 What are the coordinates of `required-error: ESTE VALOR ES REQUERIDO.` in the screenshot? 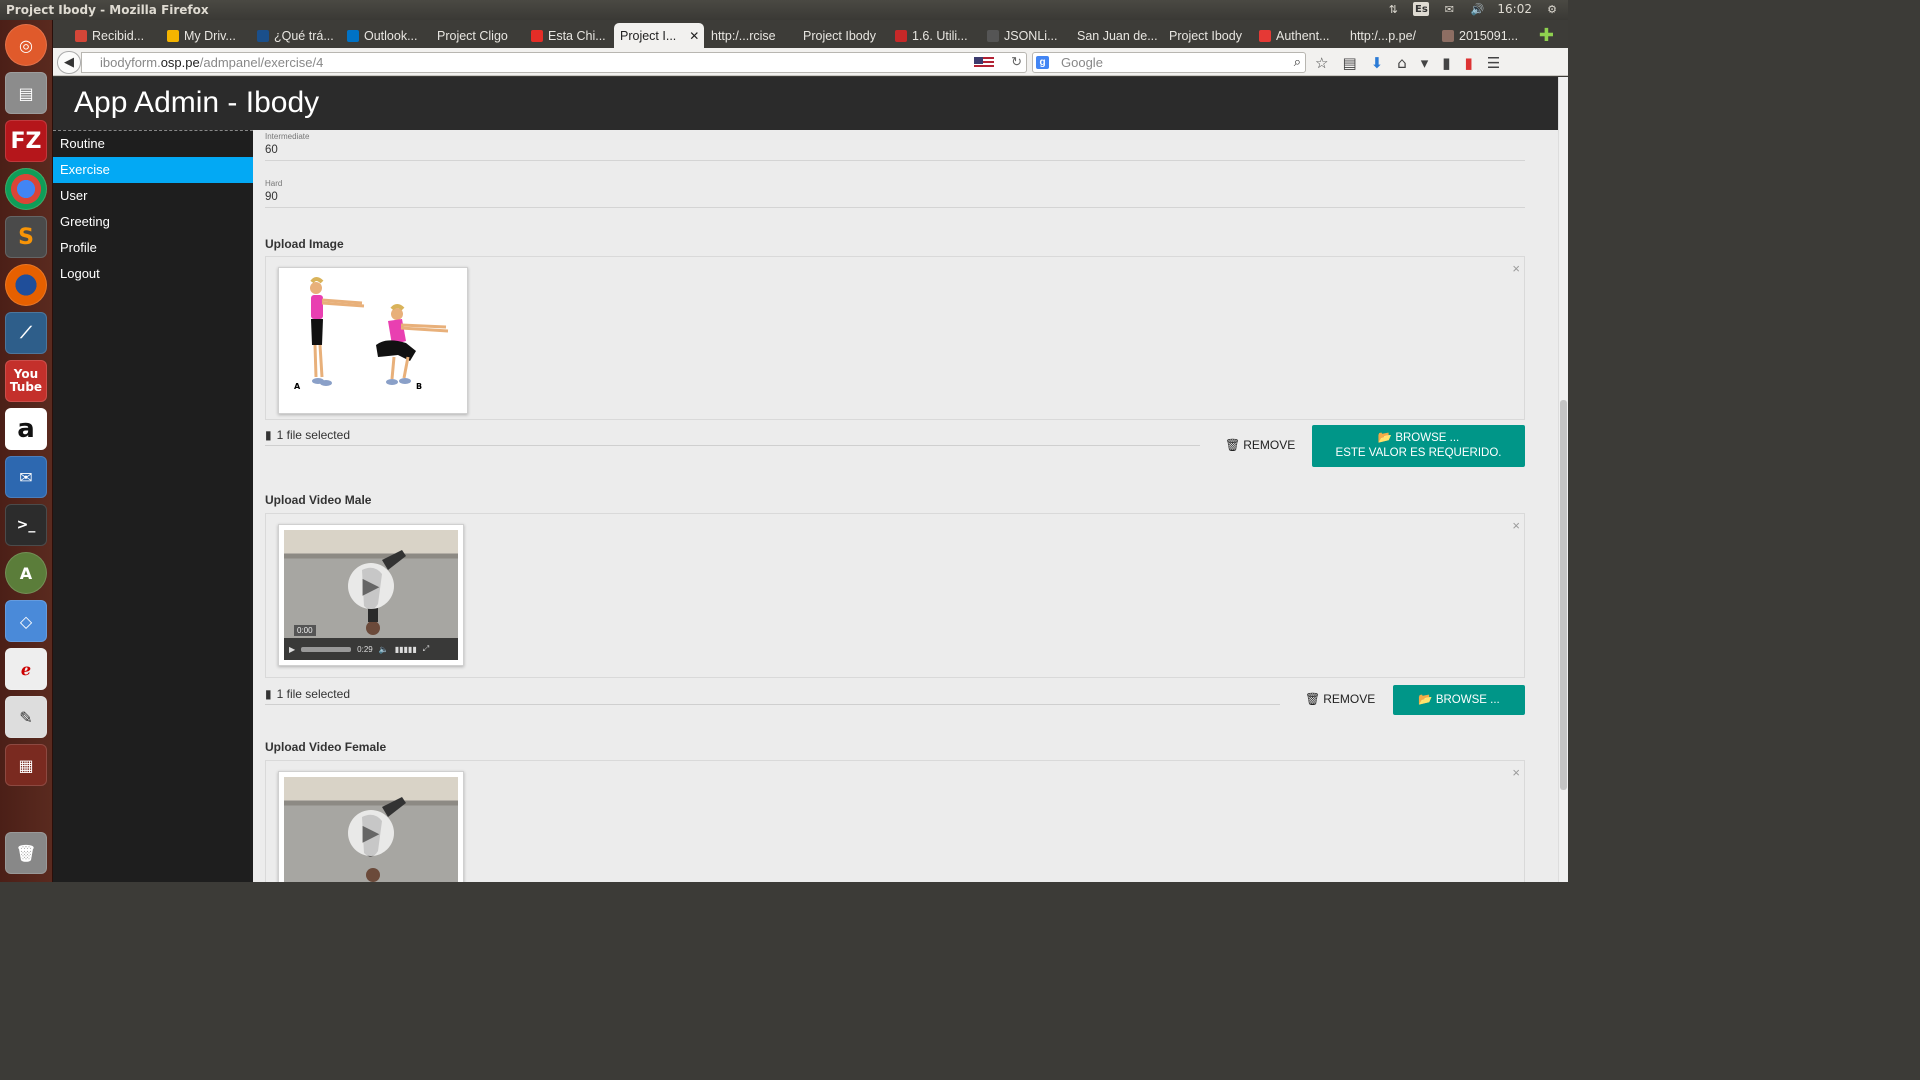 It's located at (1418, 453).